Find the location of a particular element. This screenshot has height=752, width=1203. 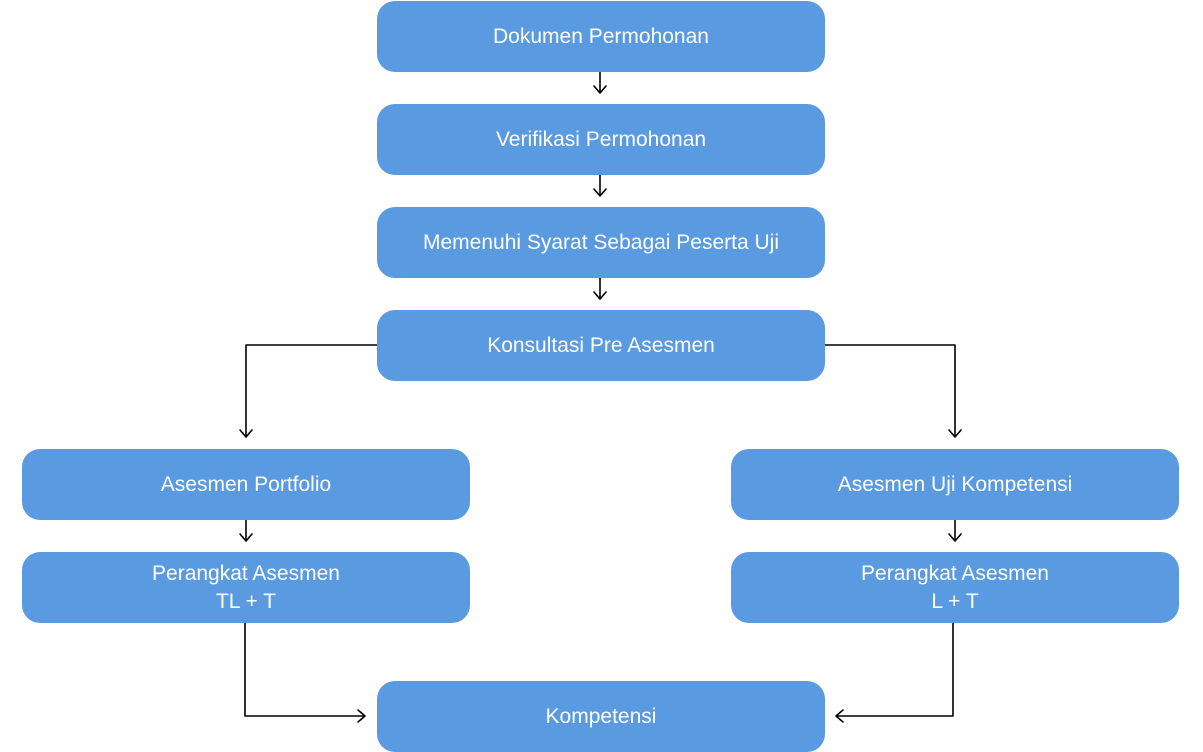

arrow-verifikasi-to-syarat is located at coordinates (600, 185).